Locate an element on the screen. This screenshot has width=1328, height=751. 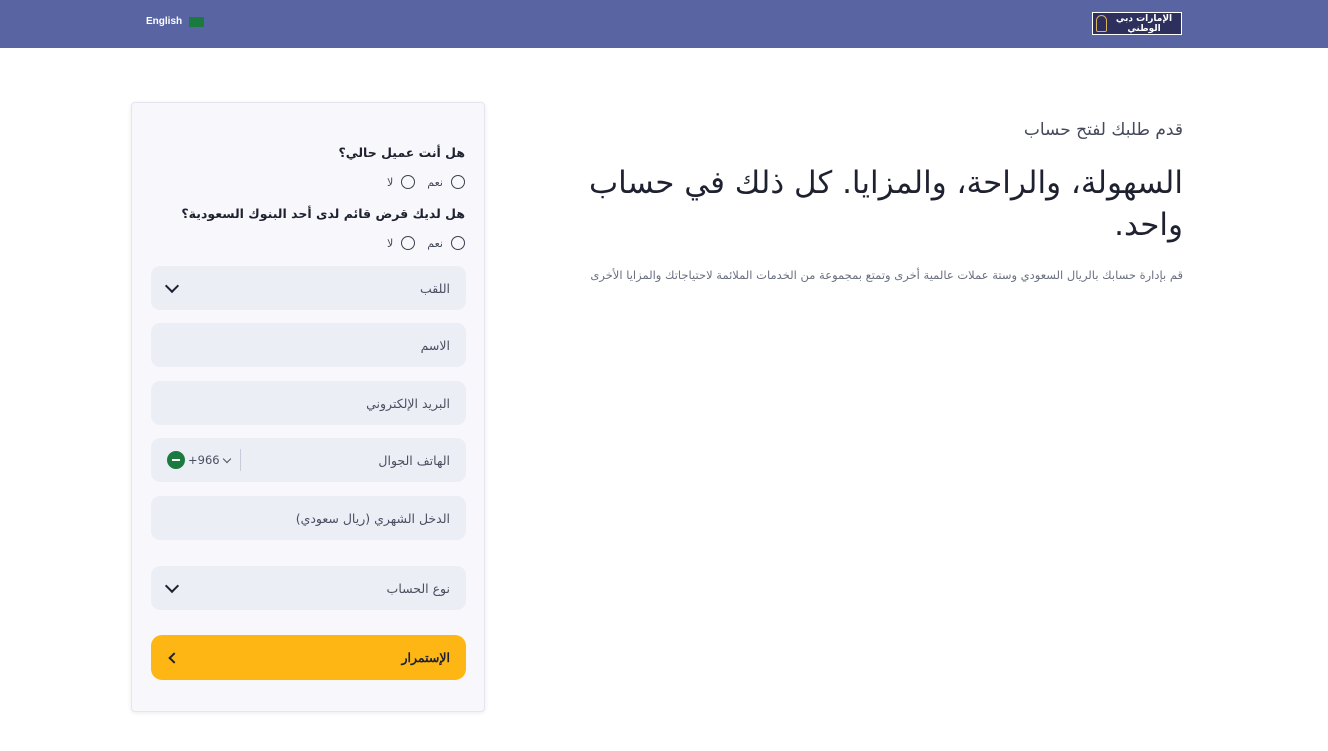
bank-logo: الإمارات دبي الوطني is located at coordinates (1137, 23).